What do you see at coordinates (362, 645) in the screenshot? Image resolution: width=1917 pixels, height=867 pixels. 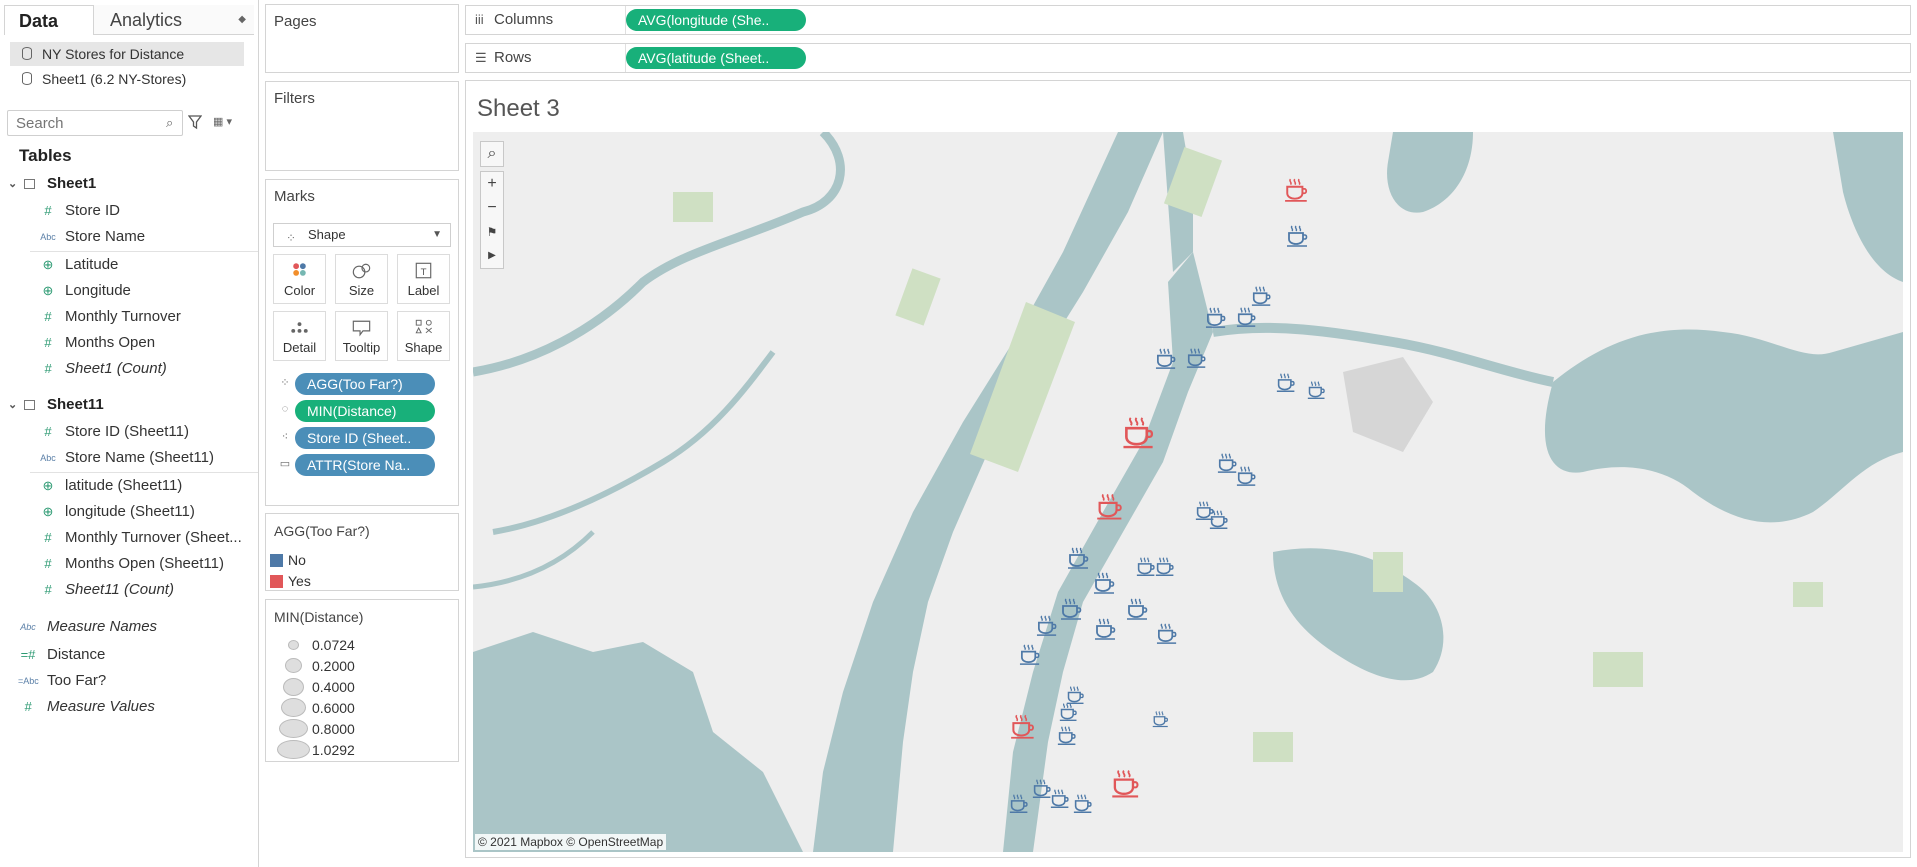 I see `size-legend-item: 0.0724` at bounding box center [362, 645].